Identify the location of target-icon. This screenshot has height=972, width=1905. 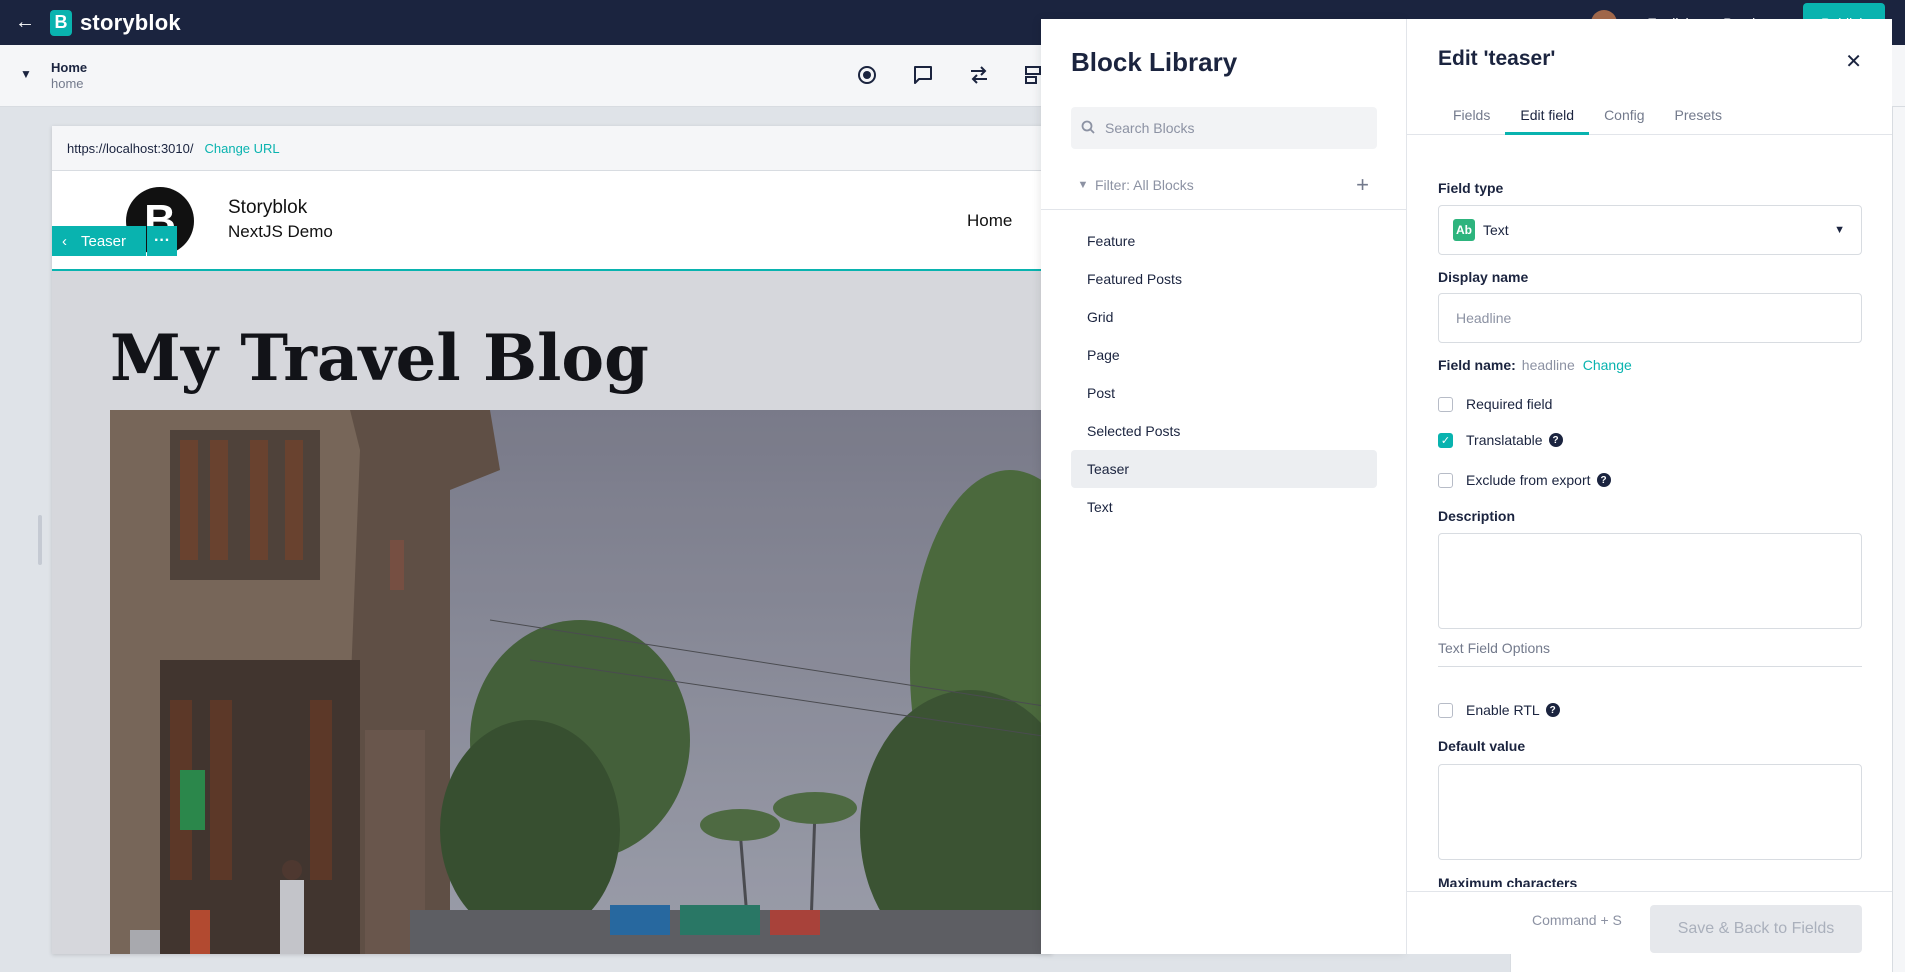
(867, 75).